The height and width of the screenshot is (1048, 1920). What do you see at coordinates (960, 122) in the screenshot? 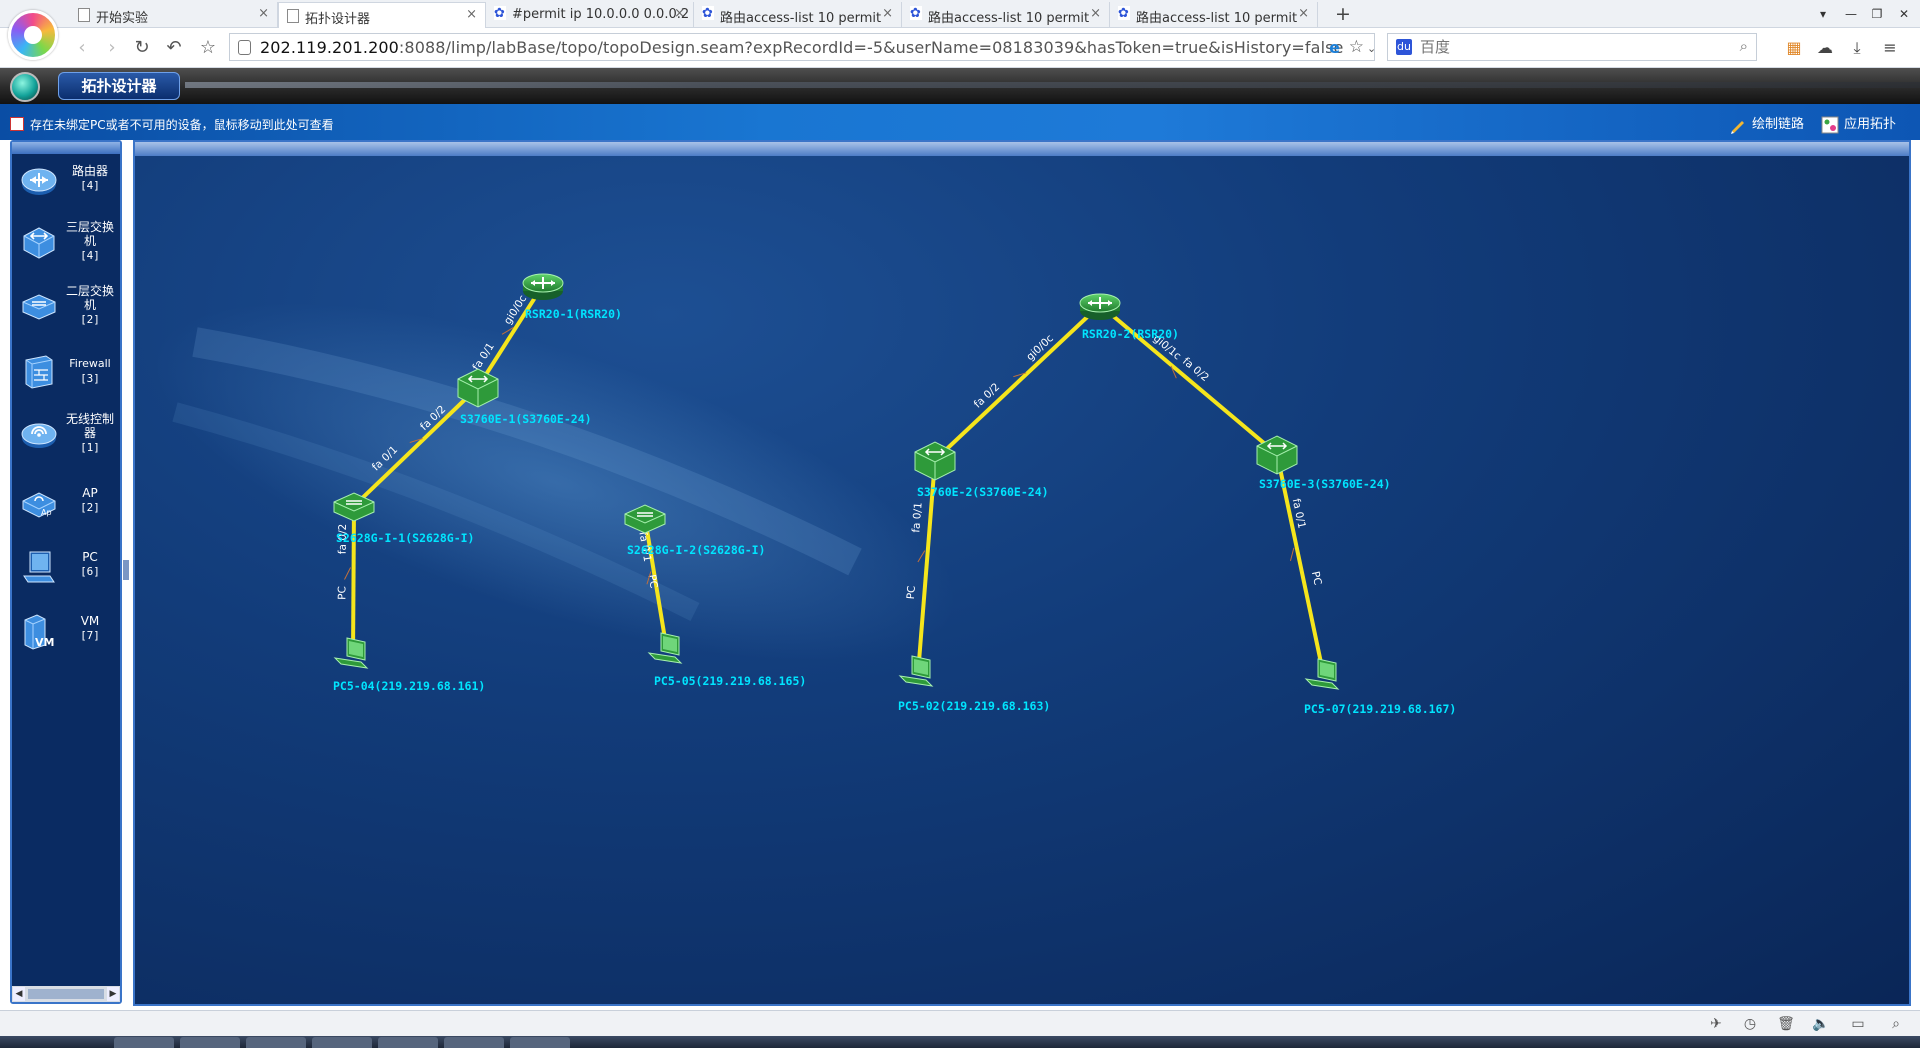
I see `topology-toolbar: 存在未绑定PC或者不可用的设备，鼠标移动到此处可查看 绘制链路 应用拓扑` at bounding box center [960, 122].